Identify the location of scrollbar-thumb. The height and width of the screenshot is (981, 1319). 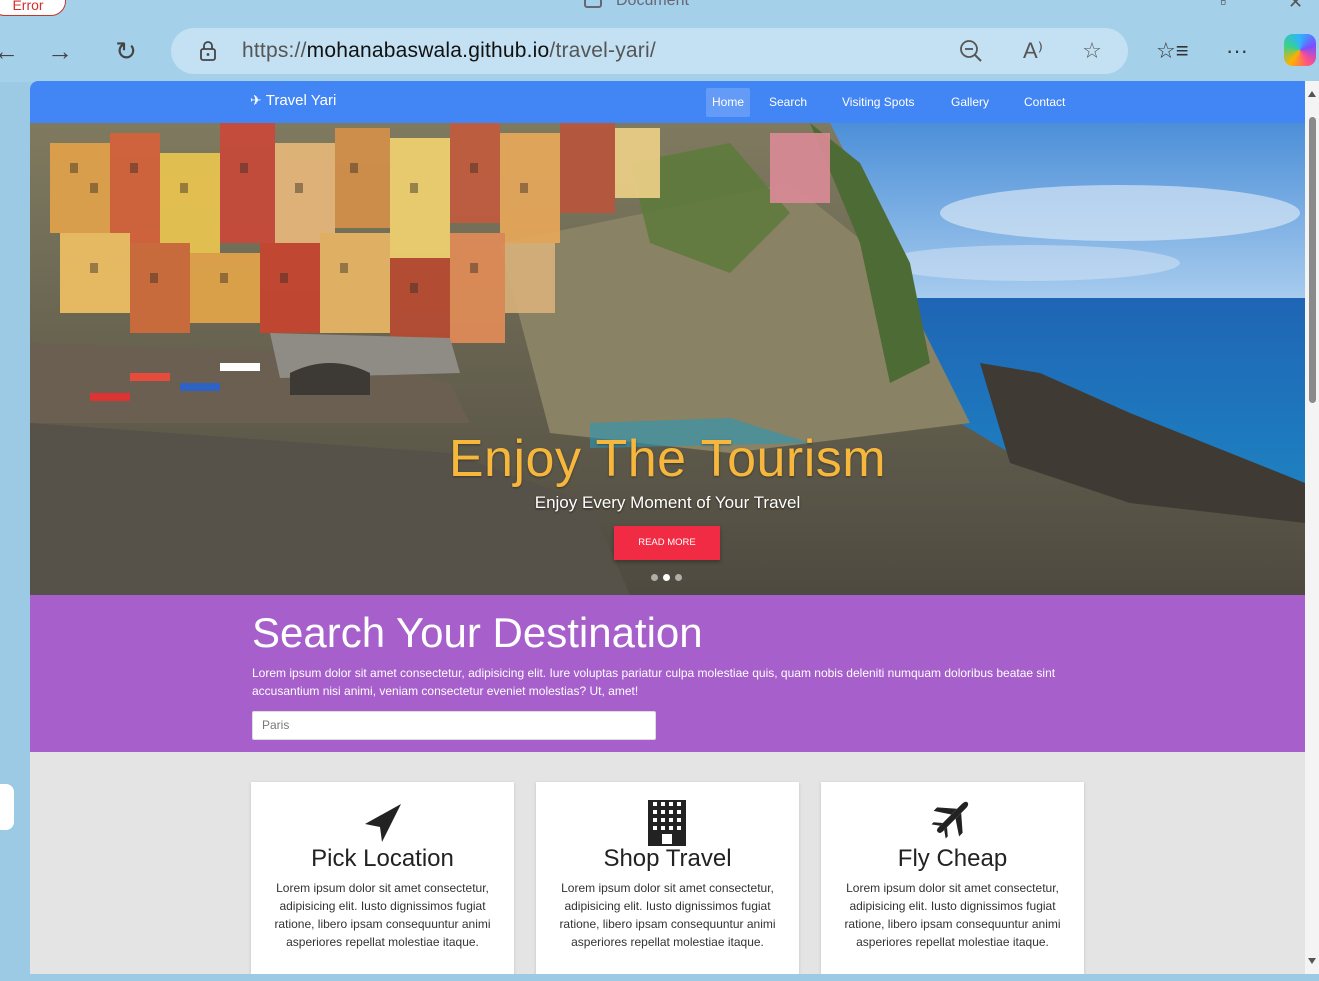
(1312, 260).